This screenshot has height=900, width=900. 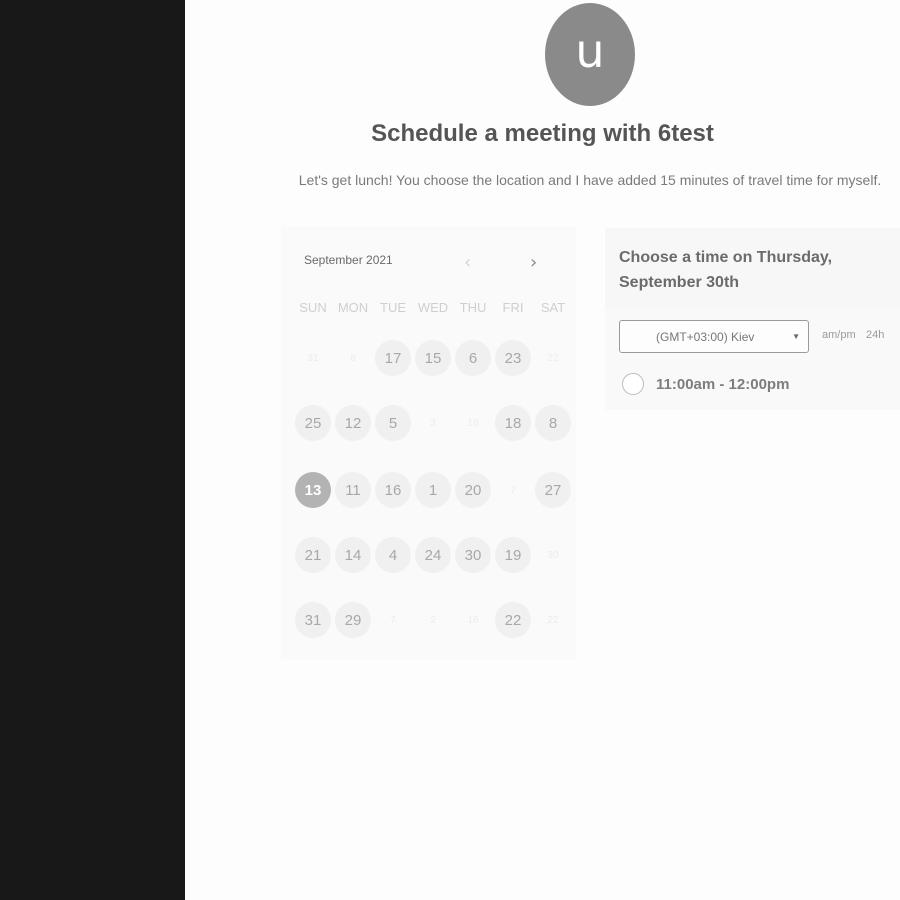 I want to click on avatar-initial: u, so click(x=590, y=50).